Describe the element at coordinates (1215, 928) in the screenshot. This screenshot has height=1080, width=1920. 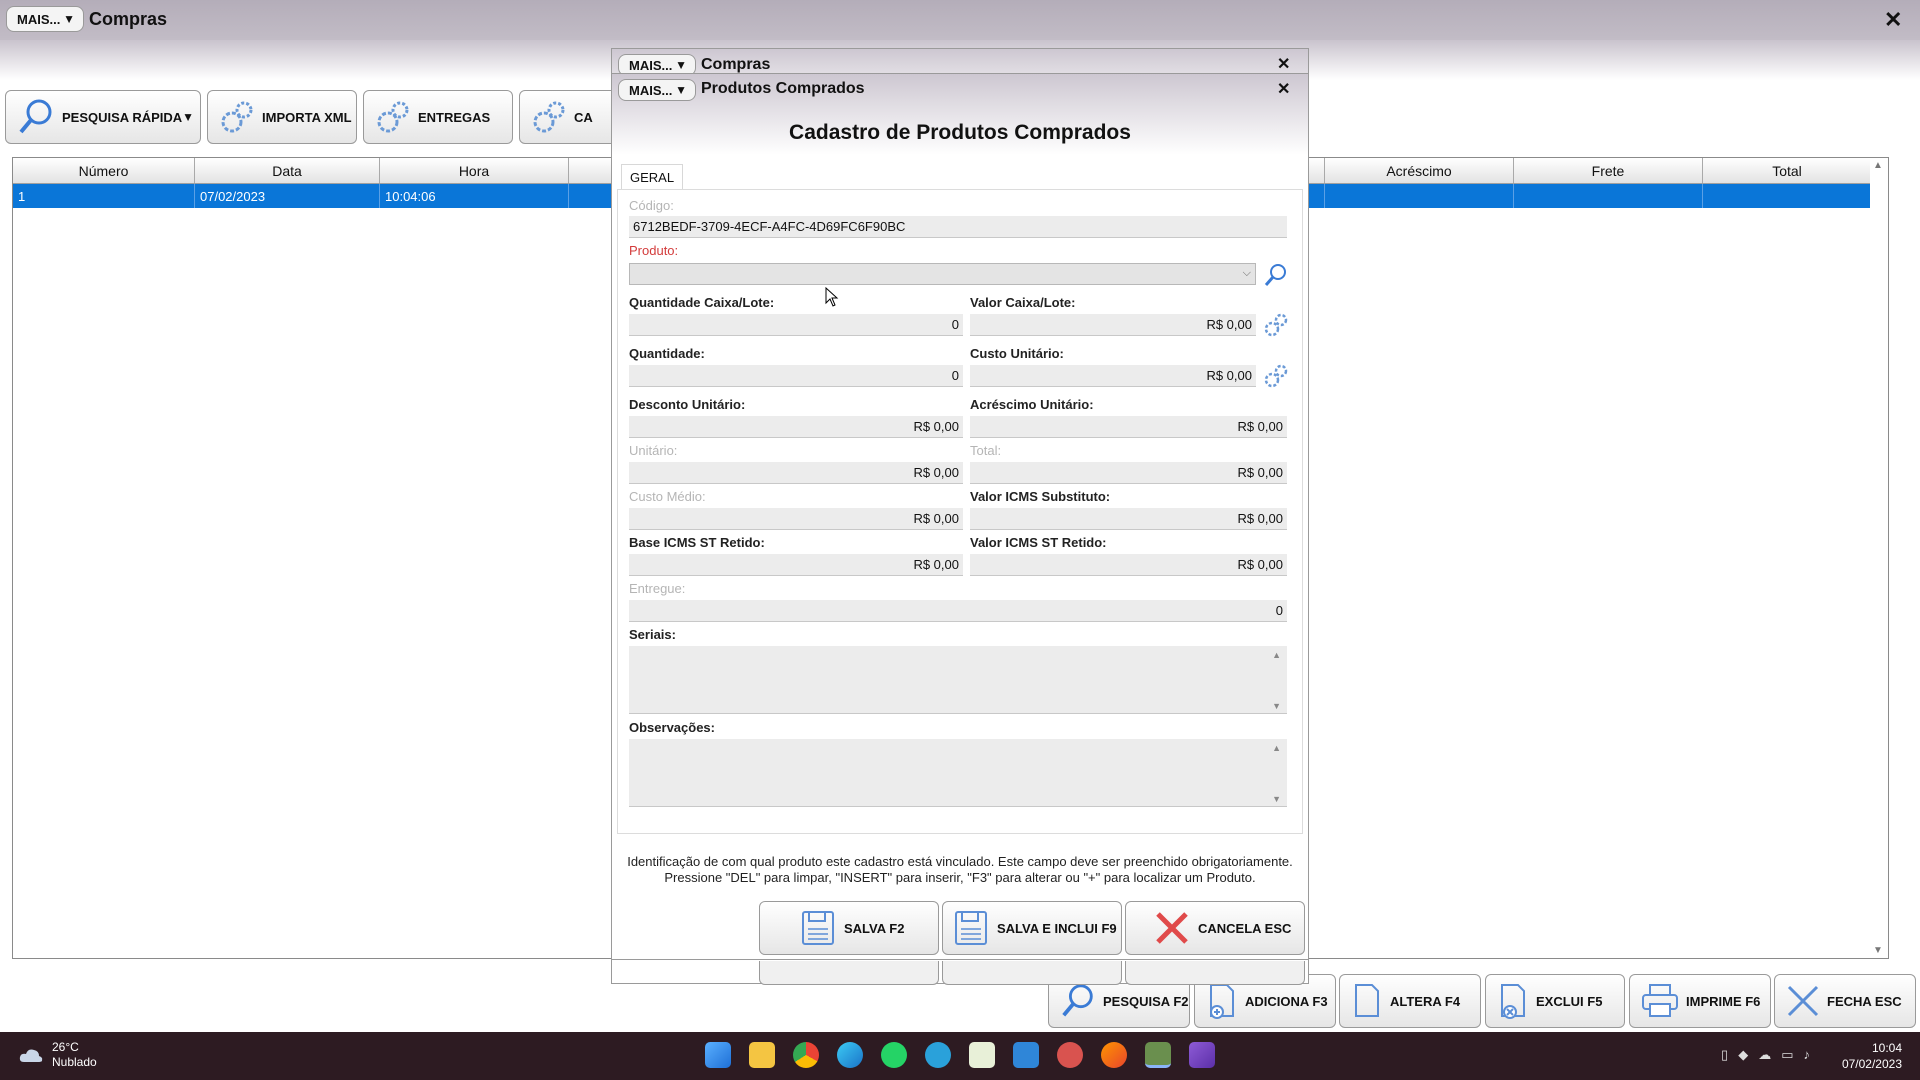
I see `cancel-esc-button: CANCELA ESC` at that location.